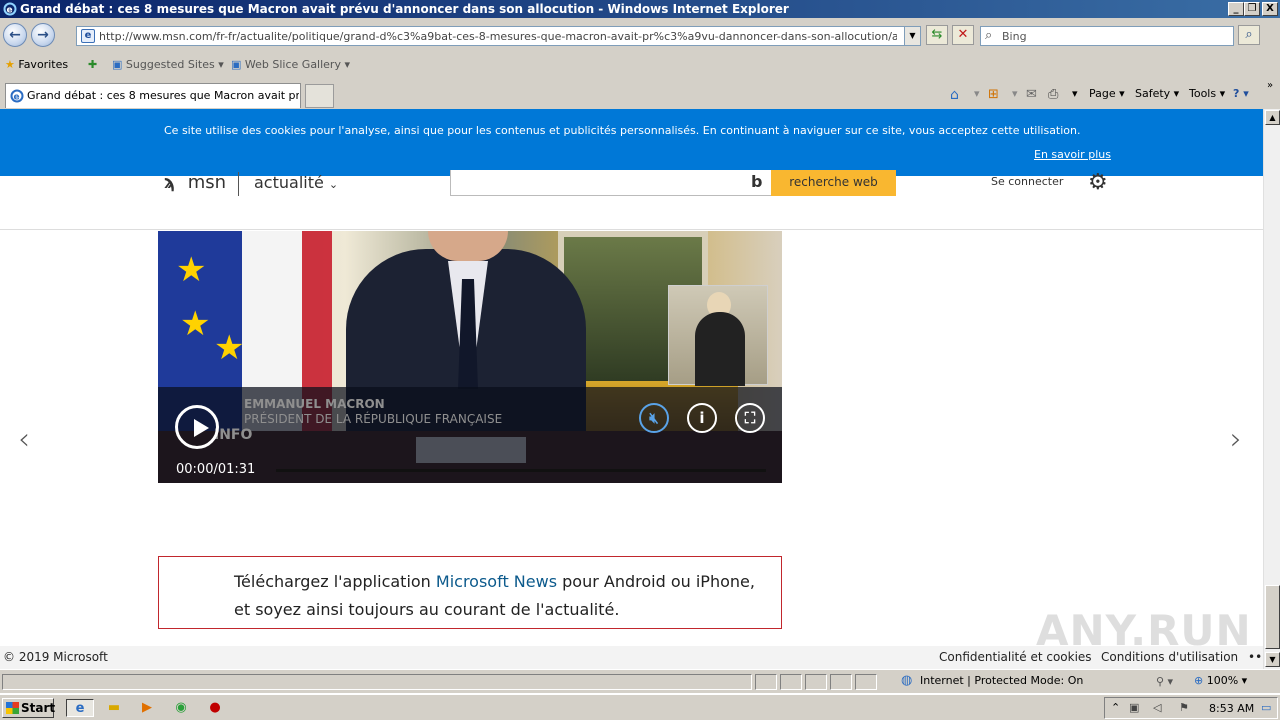 This screenshot has height=720, width=1280. I want to click on info-icon: i, so click(702, 418).